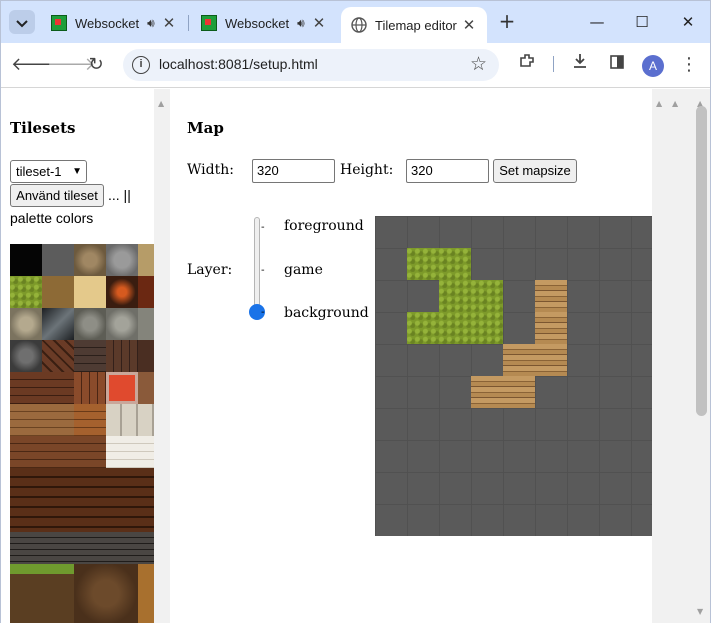  Describe the element at coordinates (324, 226) in the screenshot. I see `layer-option-foreground: foreground` at that location.